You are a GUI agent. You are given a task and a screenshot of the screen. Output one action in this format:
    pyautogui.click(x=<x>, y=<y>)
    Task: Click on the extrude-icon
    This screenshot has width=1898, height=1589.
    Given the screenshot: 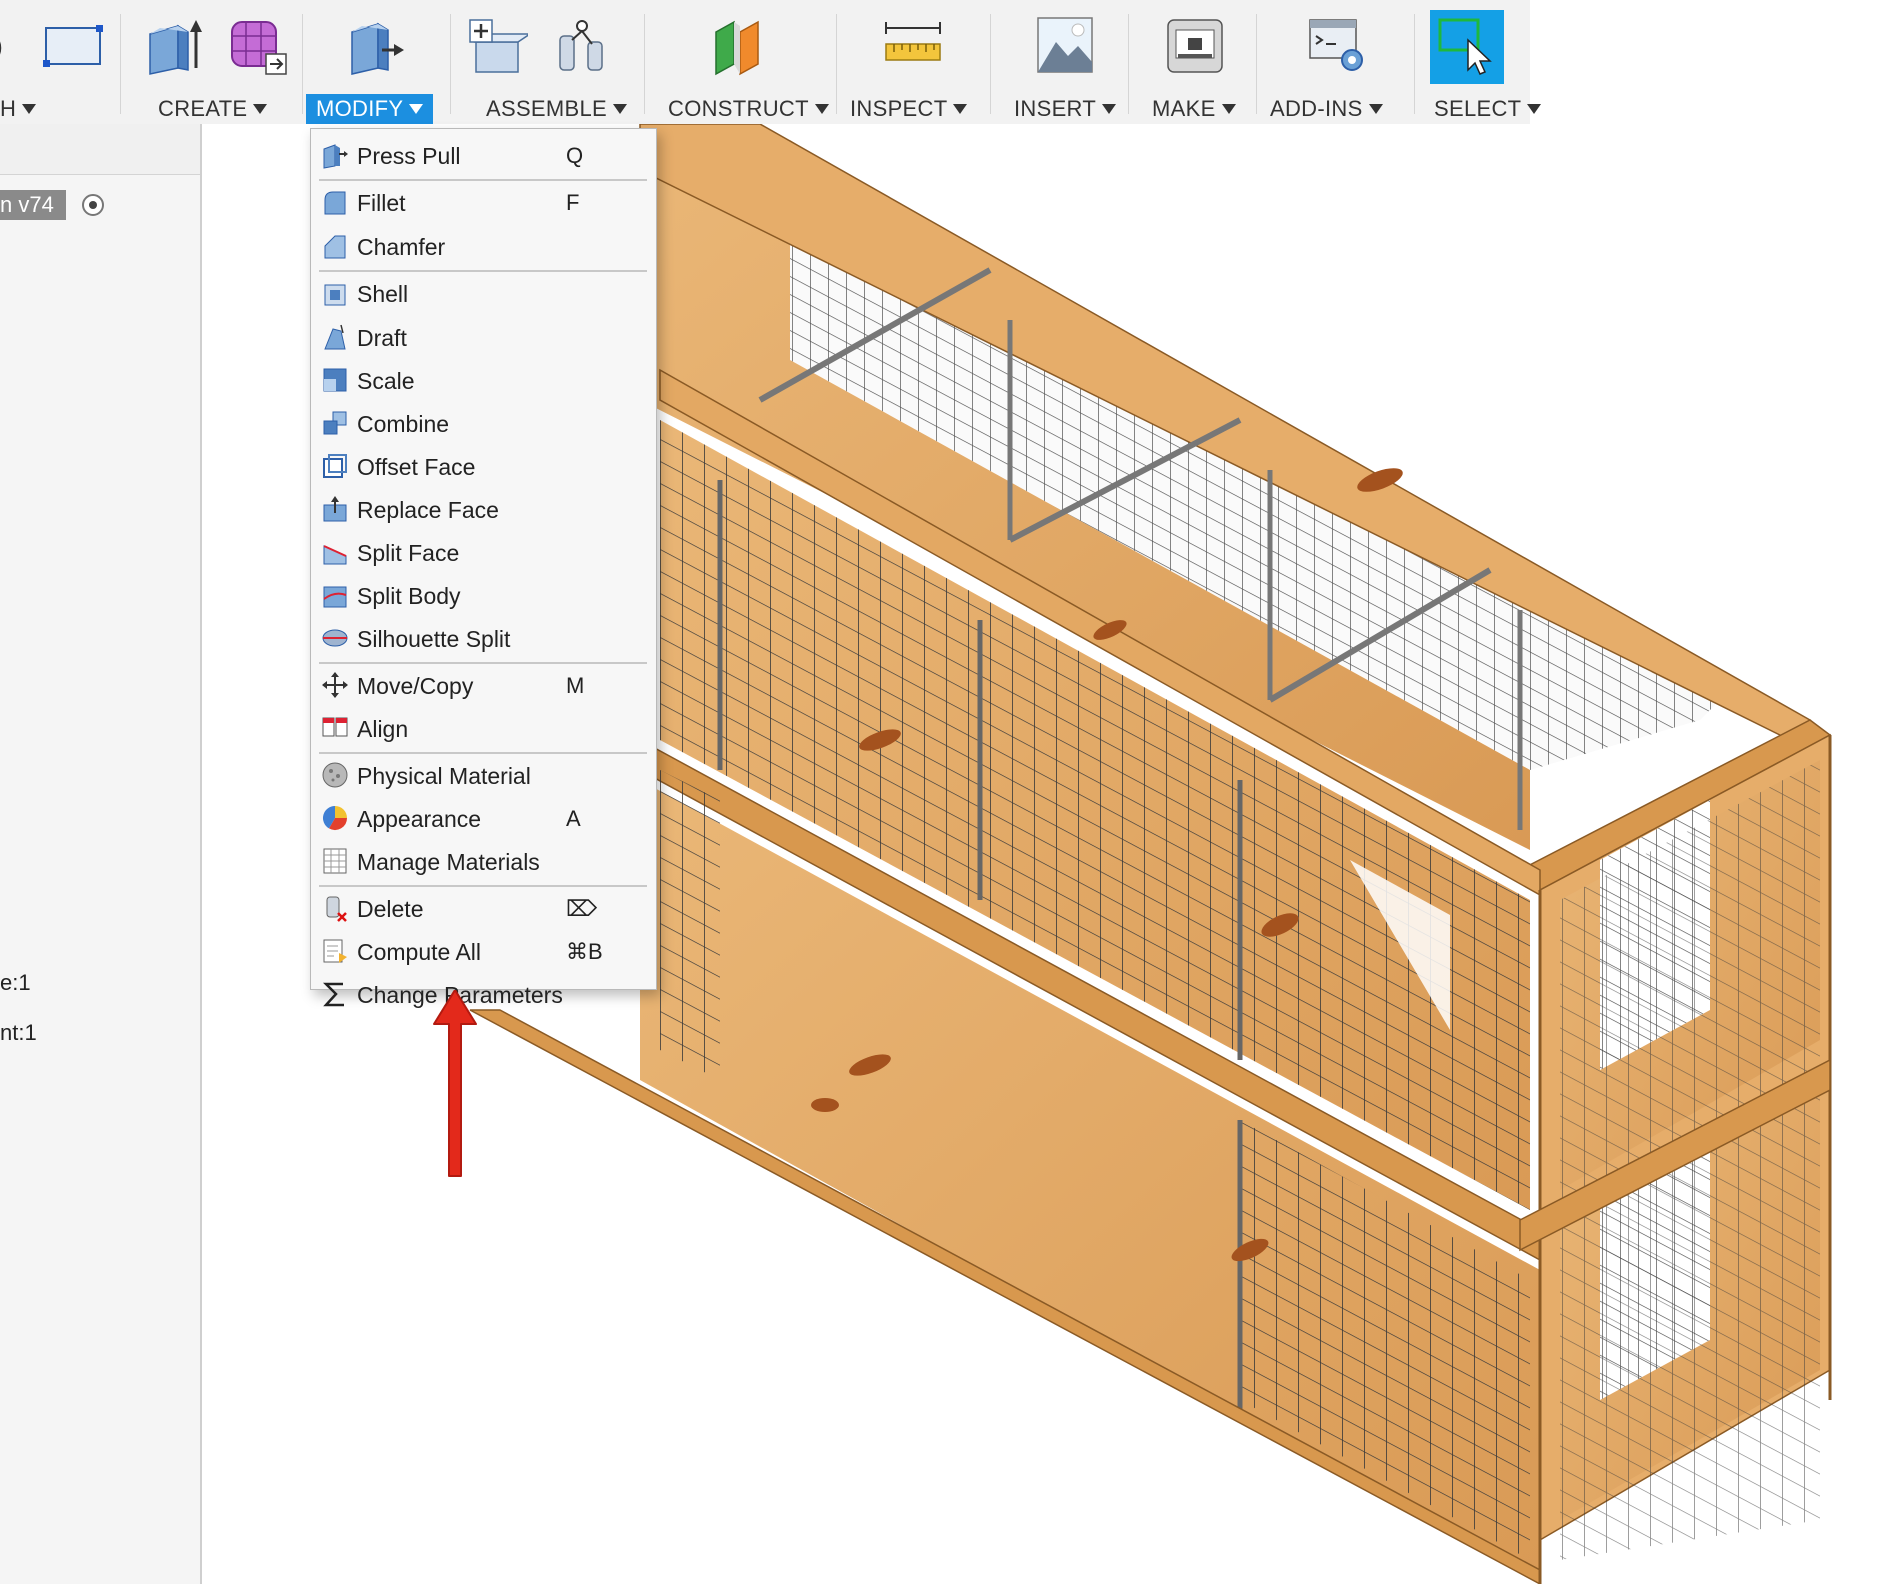 What is the action you would take?
    pyautogui.click(x=173, y=45)
    